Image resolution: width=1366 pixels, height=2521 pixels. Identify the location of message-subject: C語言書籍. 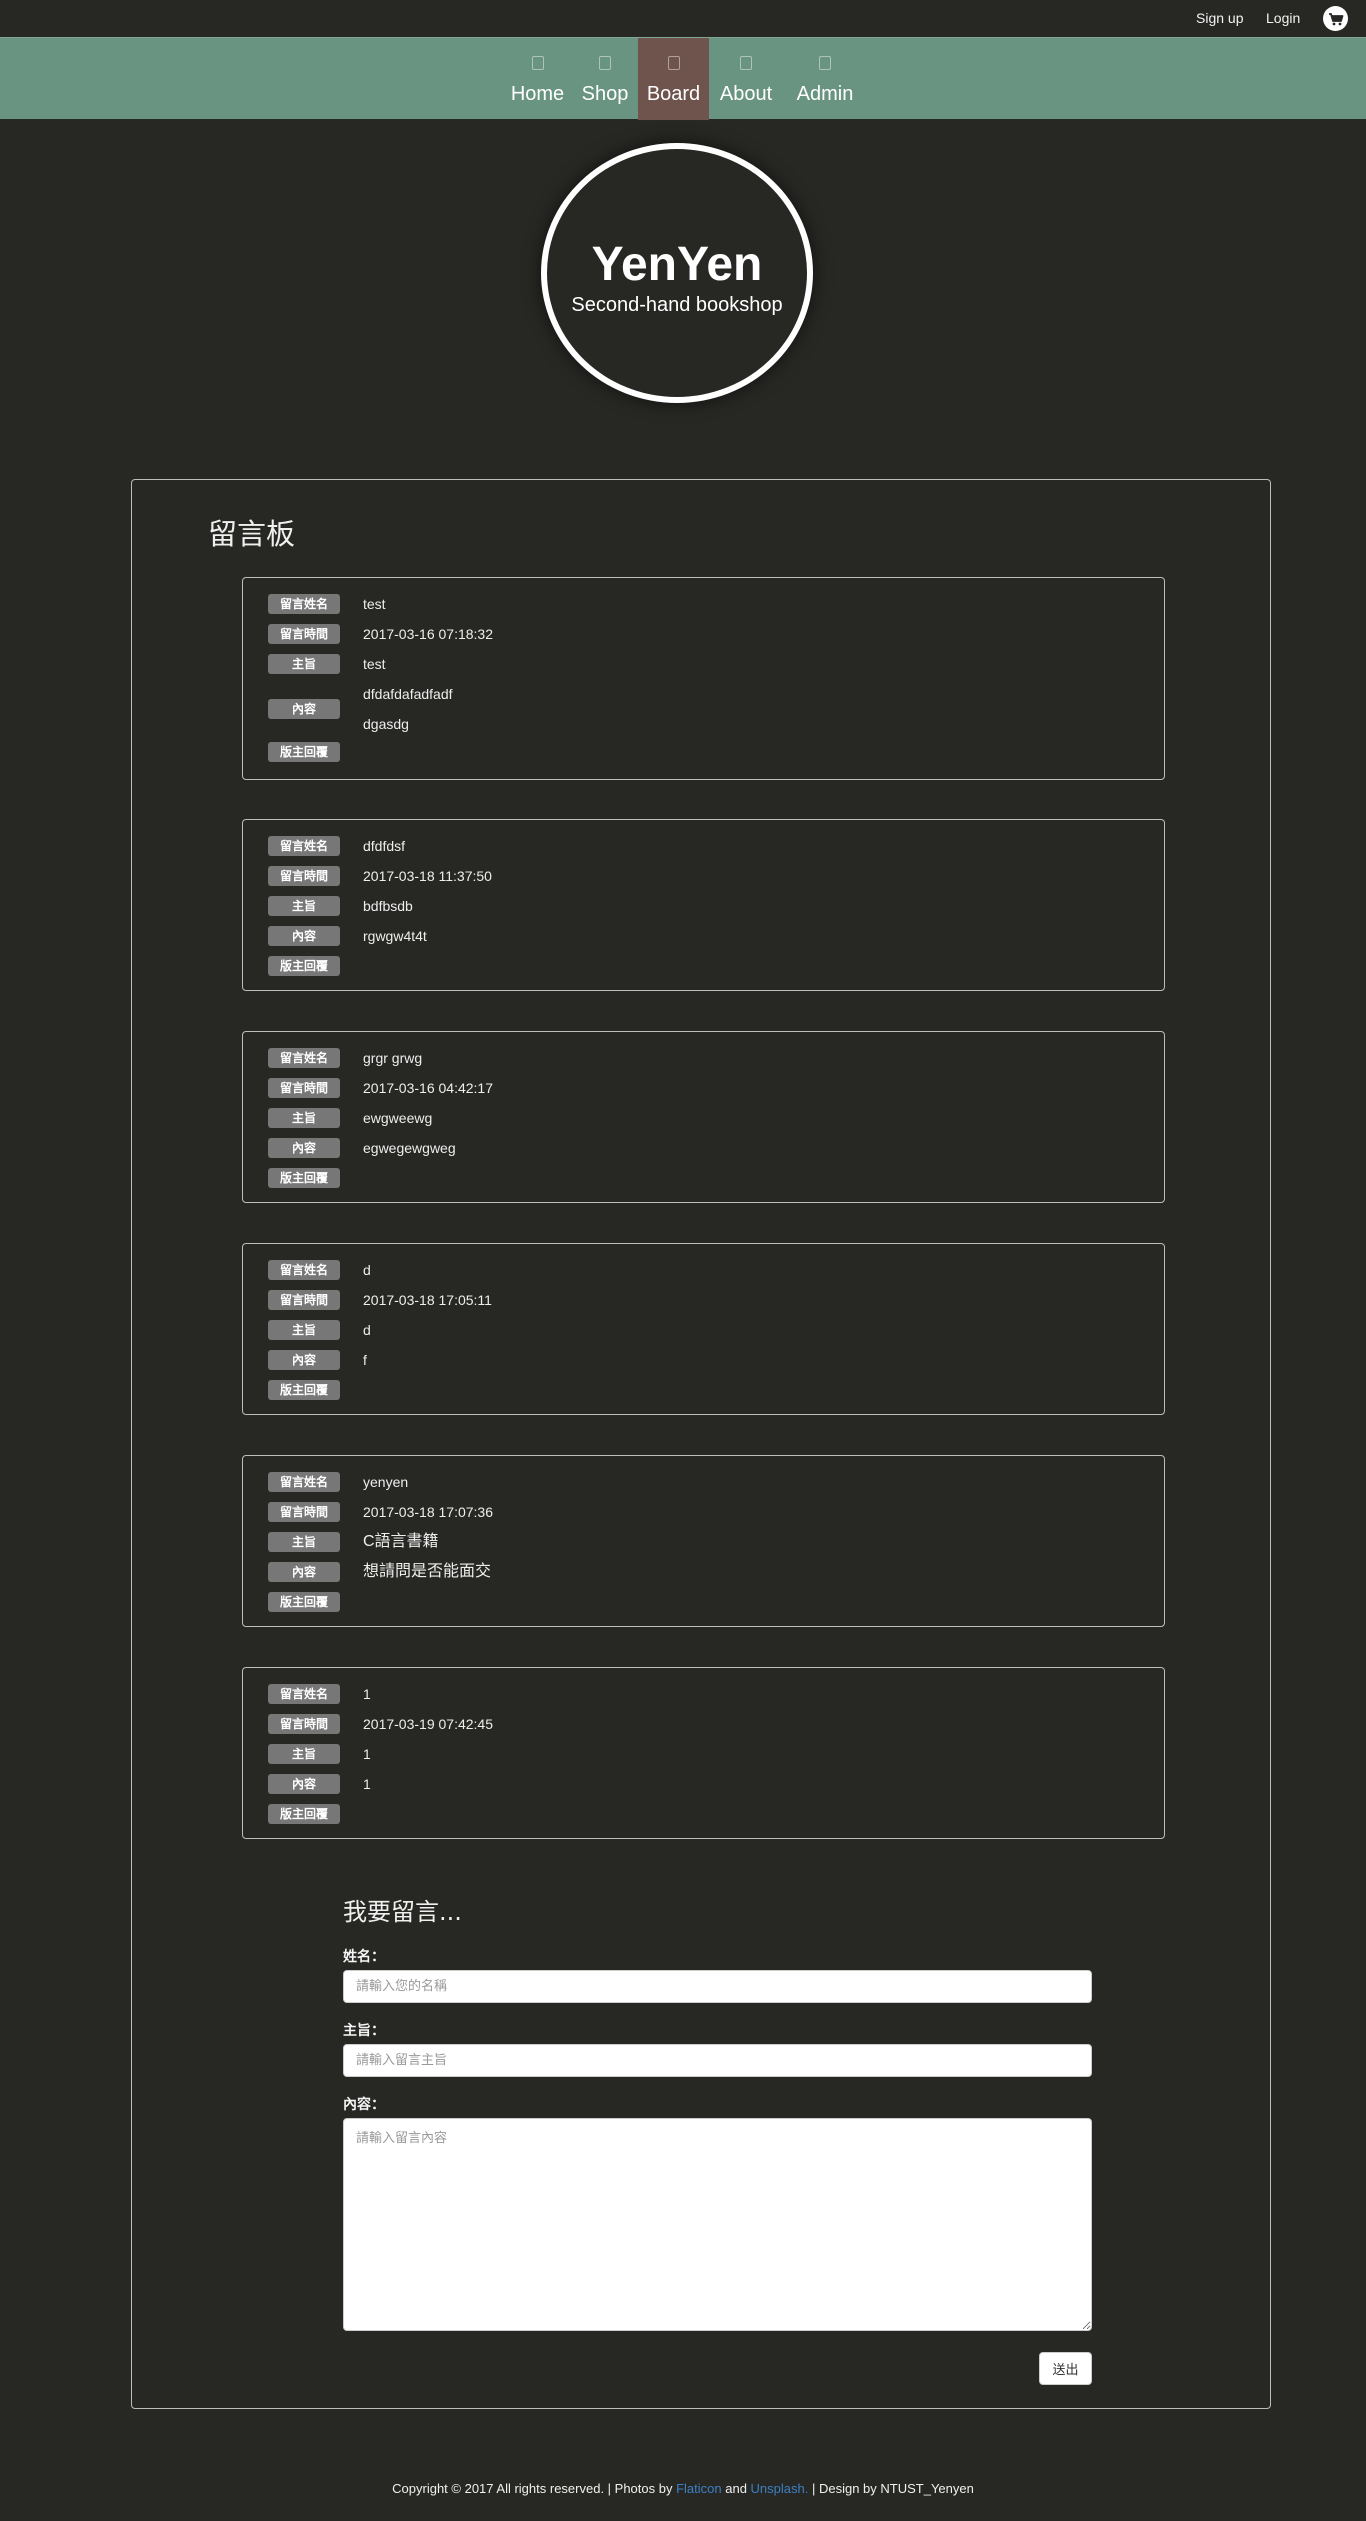
(401, 1541).